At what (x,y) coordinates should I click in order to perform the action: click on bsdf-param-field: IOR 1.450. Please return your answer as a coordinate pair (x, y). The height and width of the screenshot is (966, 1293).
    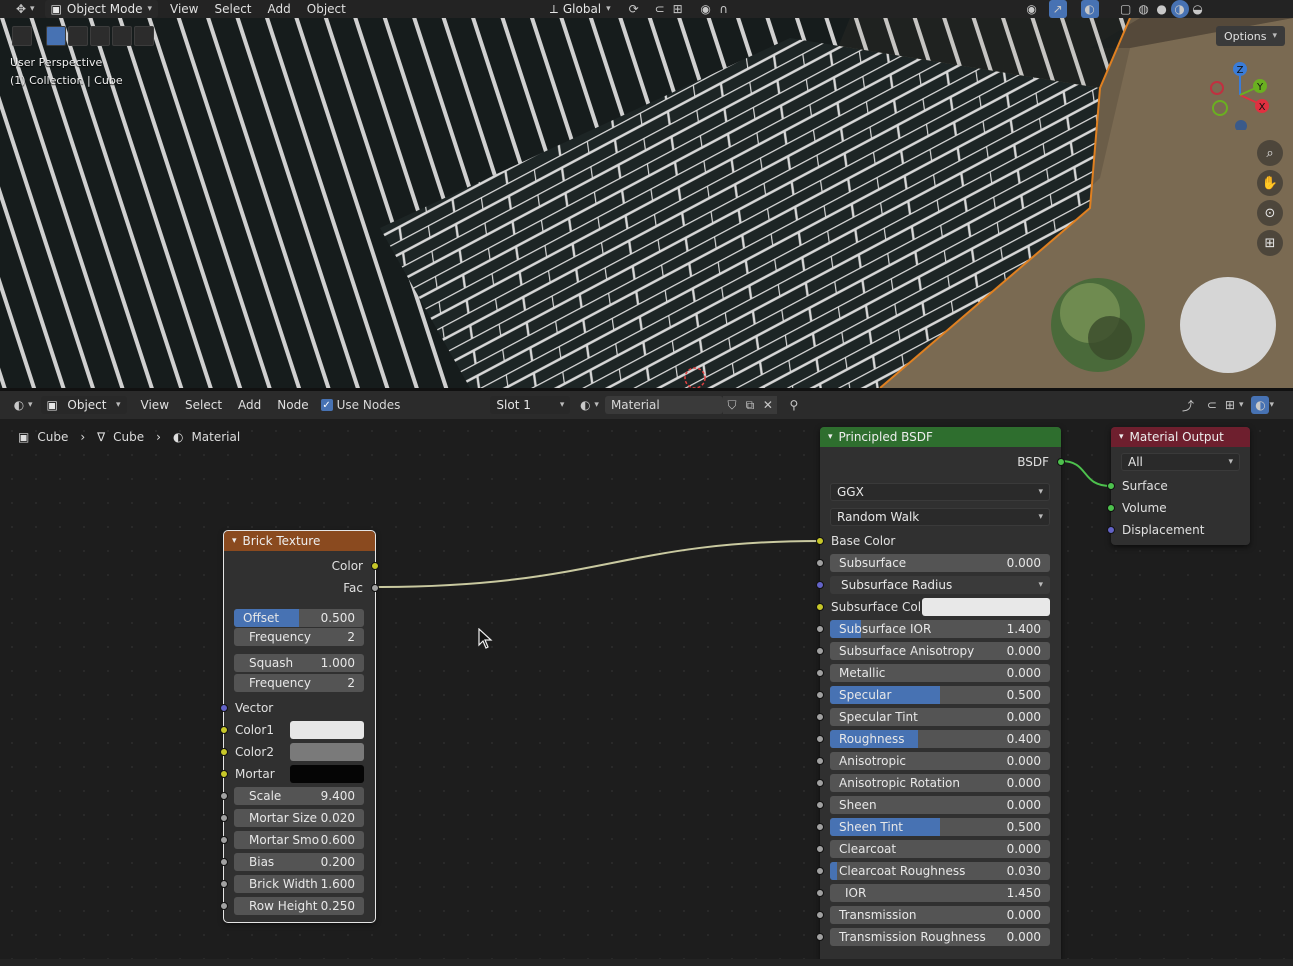
    Looking at the image, I should click on (940, 893).